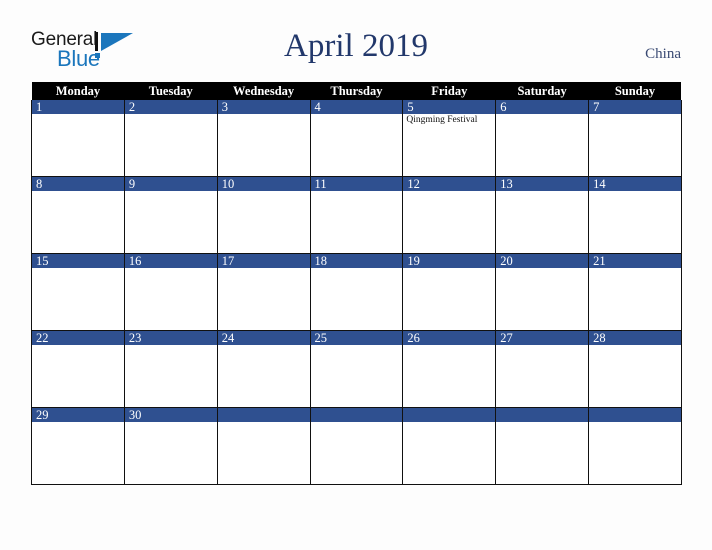 This screenshot has height=550, width=712. Describe the element at coordinates (356, 446) in the screenshot. I see `calendar-week-row: 29 30` at that location.